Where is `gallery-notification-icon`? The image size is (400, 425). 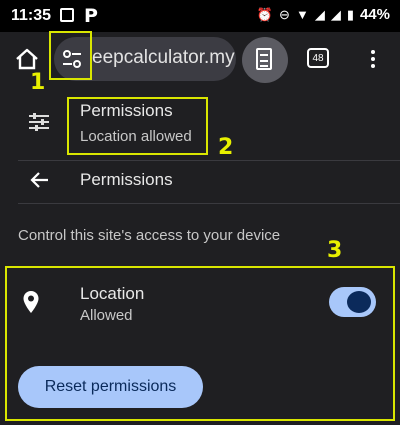
gallery-notification-icon is located at coordinates (67, 15).